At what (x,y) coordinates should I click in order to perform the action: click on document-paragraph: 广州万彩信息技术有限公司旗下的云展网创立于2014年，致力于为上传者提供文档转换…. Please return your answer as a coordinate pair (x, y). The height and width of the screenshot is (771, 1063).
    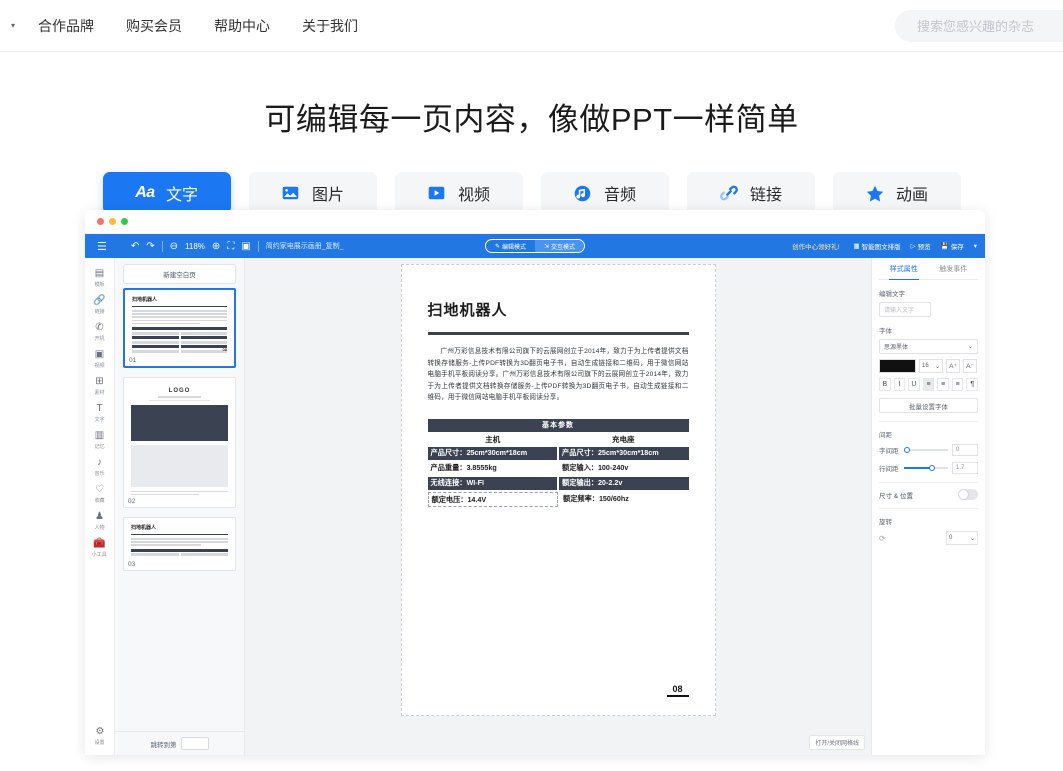
    Looking at the image, I should click on (558, 375).